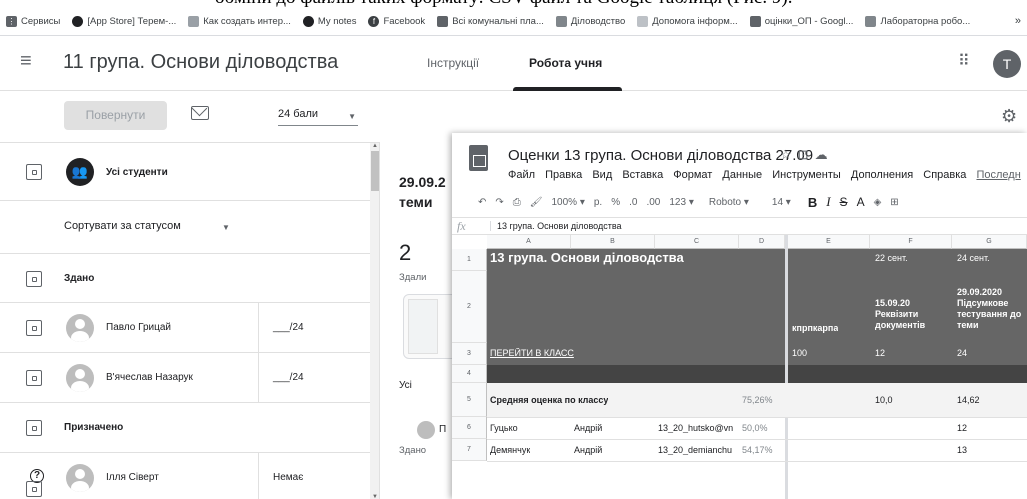 This screenshot has width=1027, height=499. What do you see at coordinates (482, 202) in the screenshot?
I see `undo-icon: ↶` at bounding box center [482, 202].